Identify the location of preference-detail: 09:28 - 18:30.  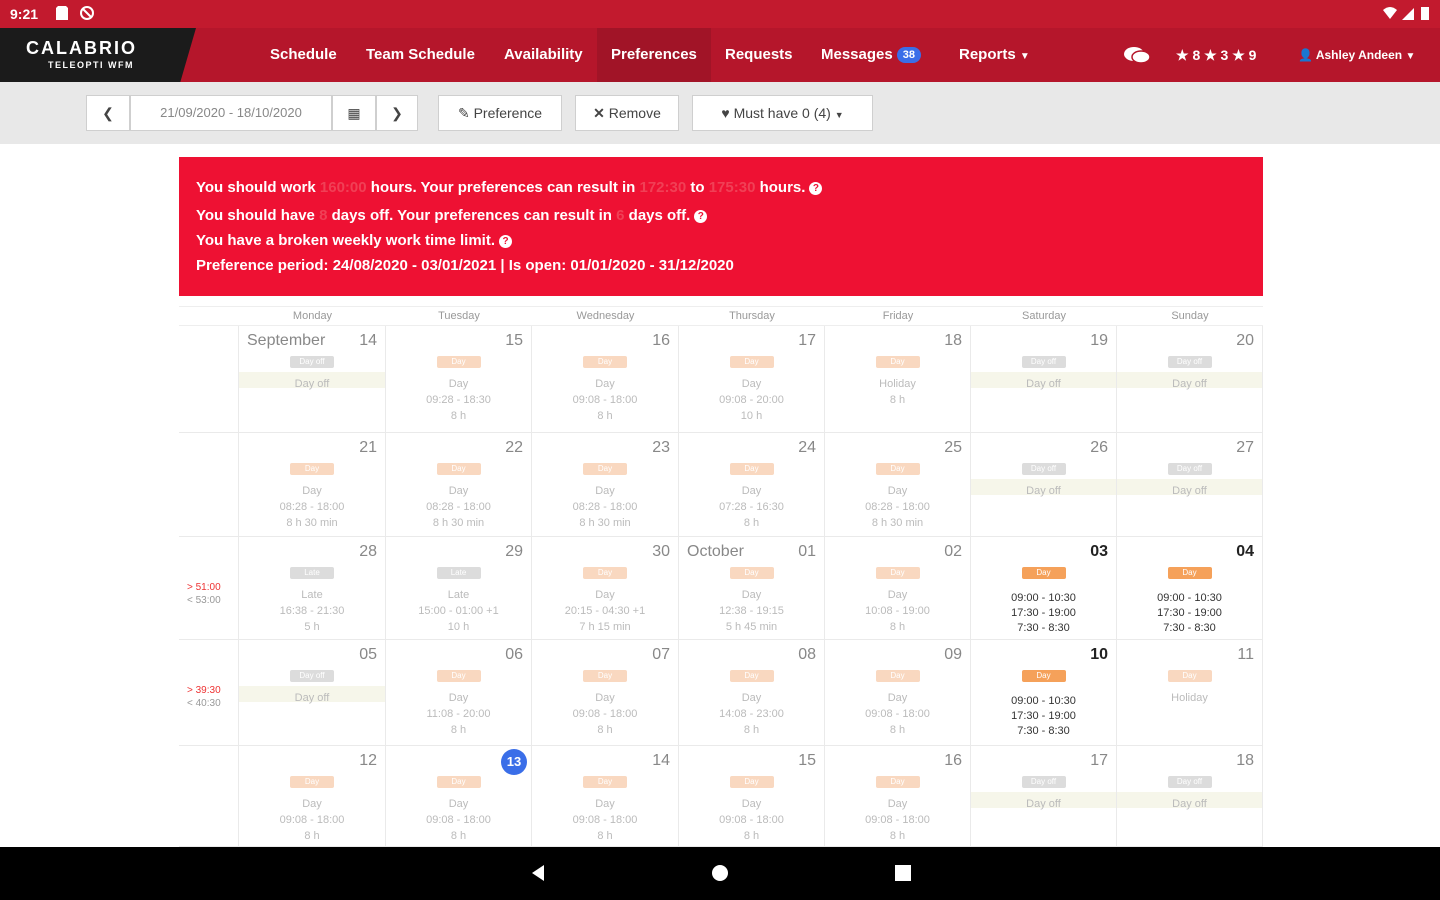
(458, 400).